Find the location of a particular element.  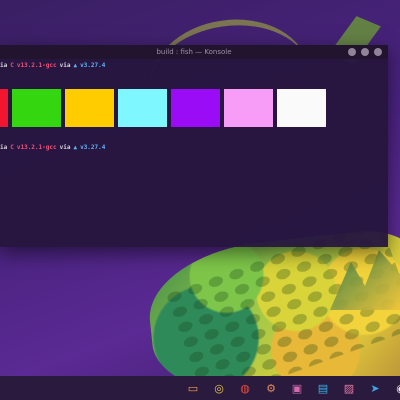

settings-icon: ⚙ is located at coordinates (271, 388).